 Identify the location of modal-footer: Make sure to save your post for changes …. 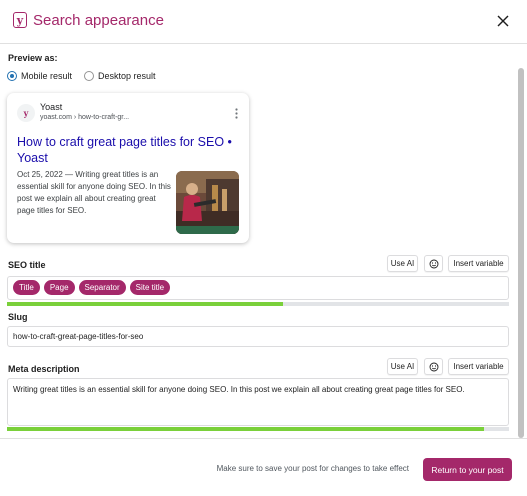
(263, 467).